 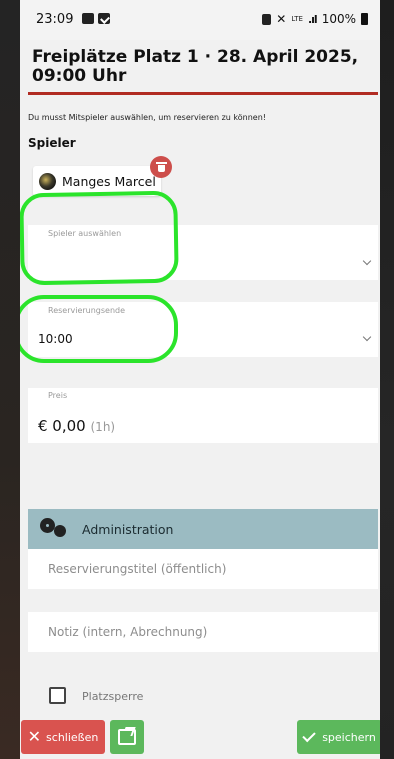 What do you see at coordinates (103, 427) in the screenshot?
I see `price-duration: (1h)` at bounding box center [103, 427].